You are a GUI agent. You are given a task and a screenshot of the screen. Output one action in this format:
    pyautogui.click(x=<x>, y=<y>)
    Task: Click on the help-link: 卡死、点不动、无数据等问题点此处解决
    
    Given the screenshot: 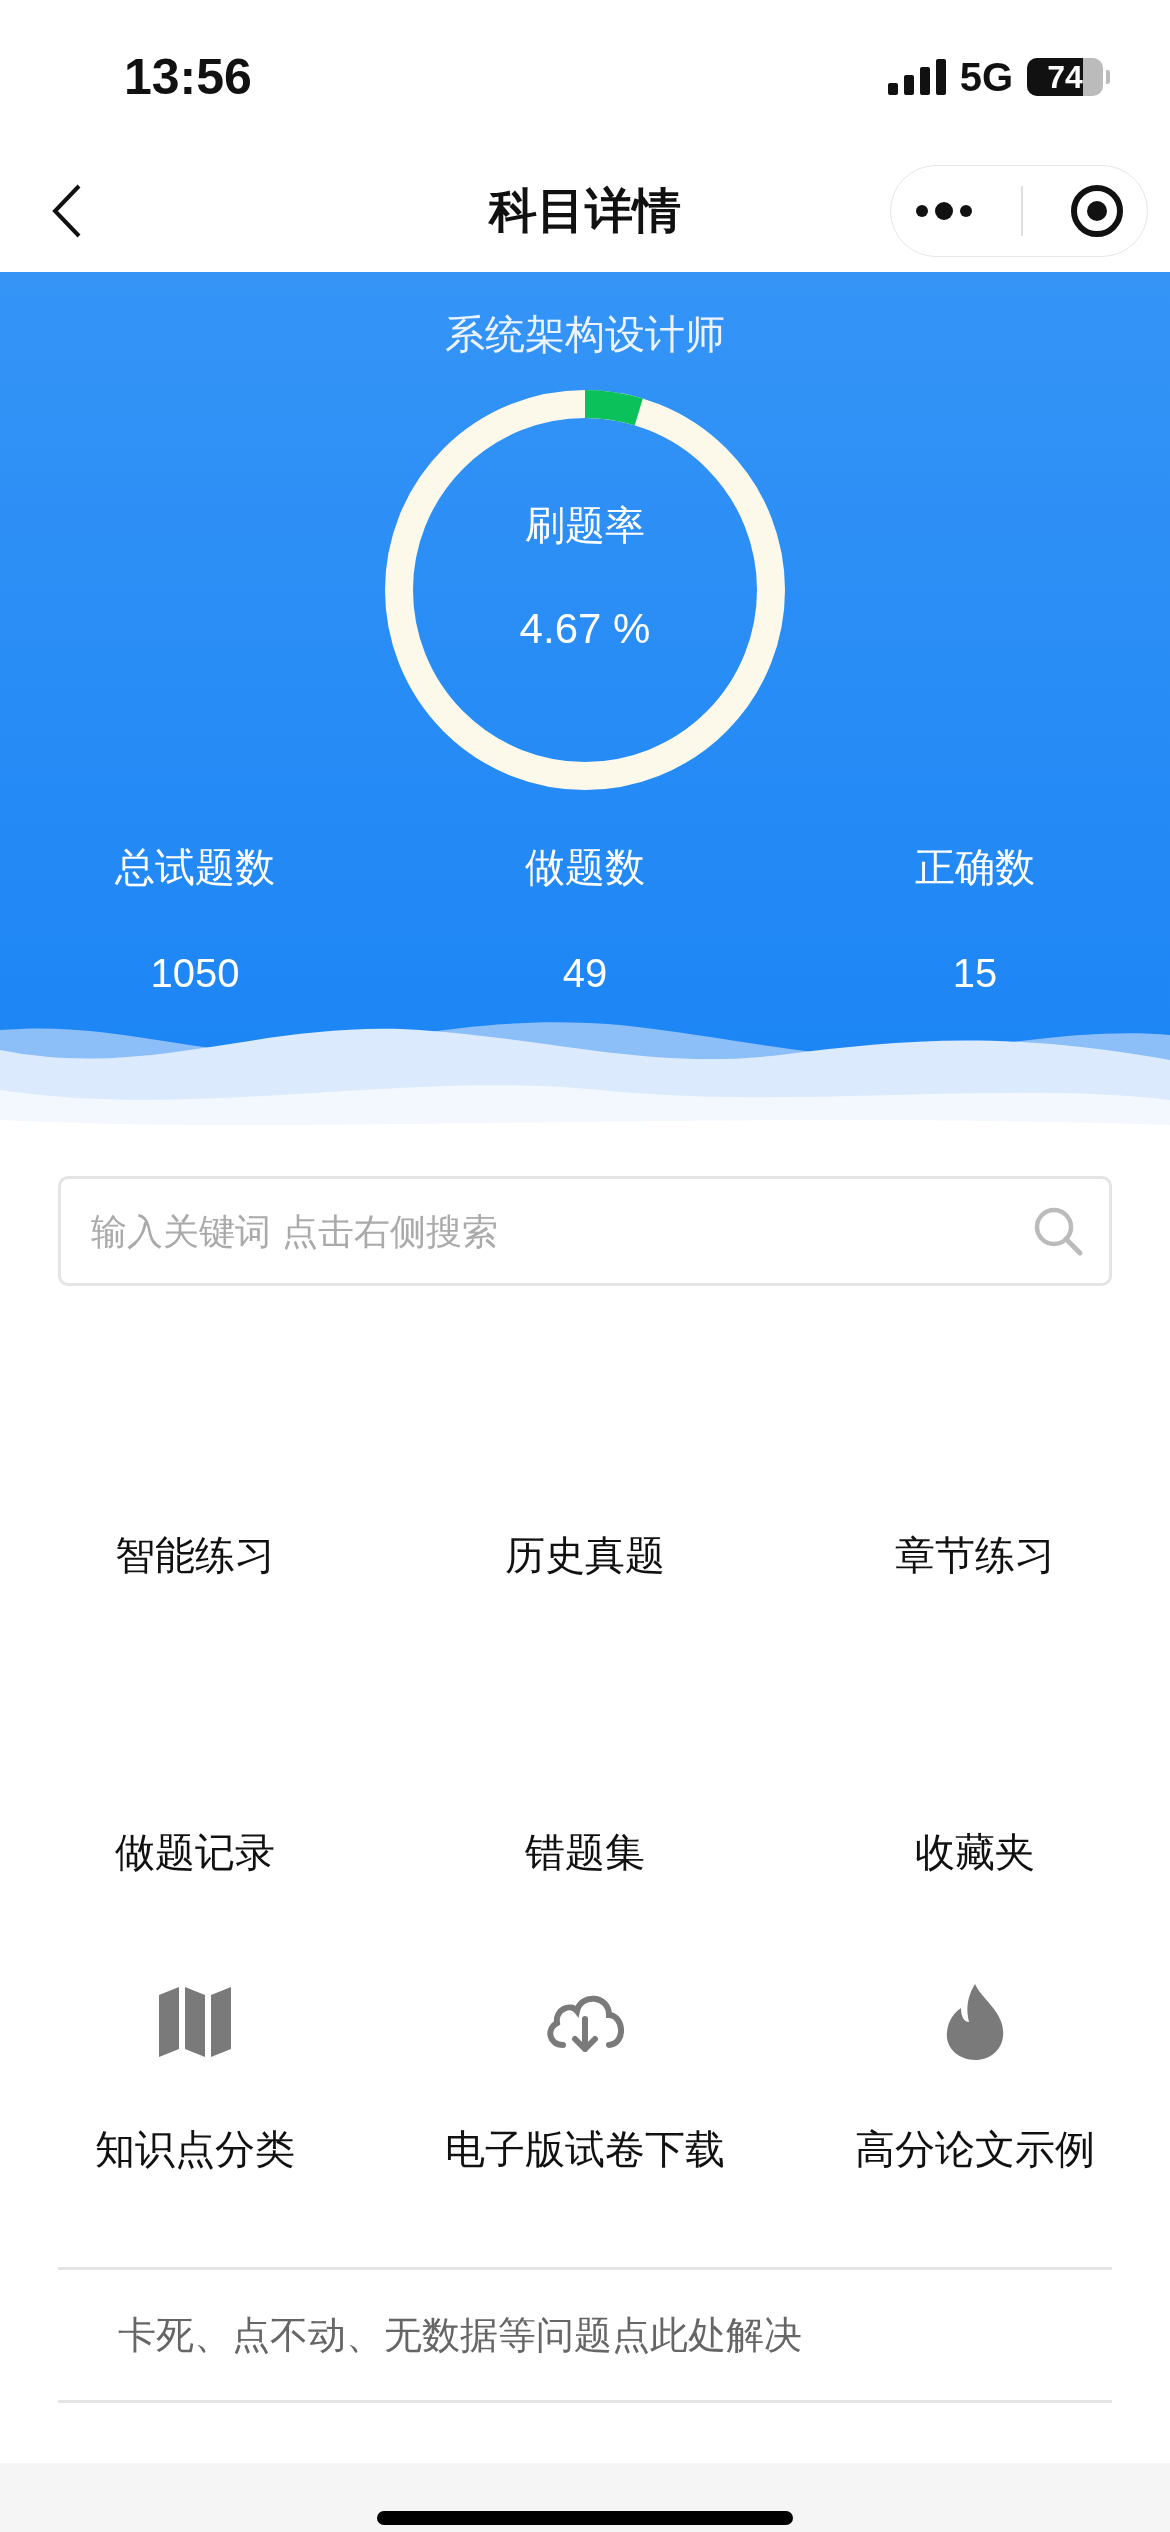 What is the action you would take?
    pyautogui.click(x=585, y=2335)
    